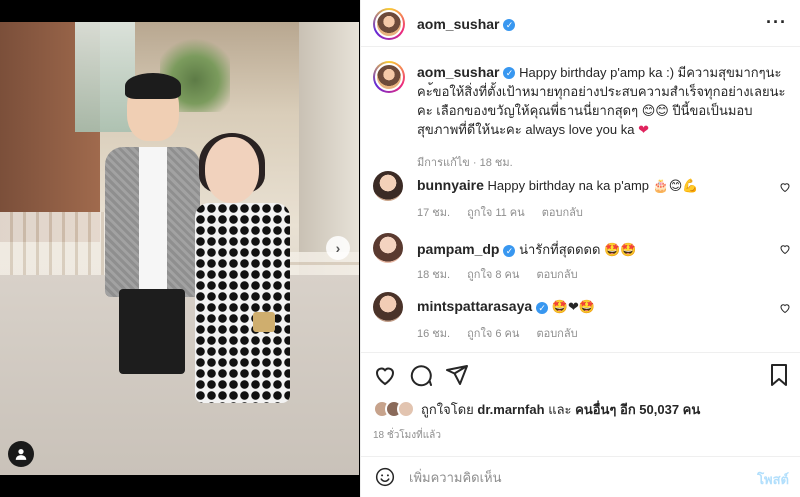  What do you see at coordinates (152, 225) in the screenshot?
I see `photo-person-man` at bounding box center [152, 225].